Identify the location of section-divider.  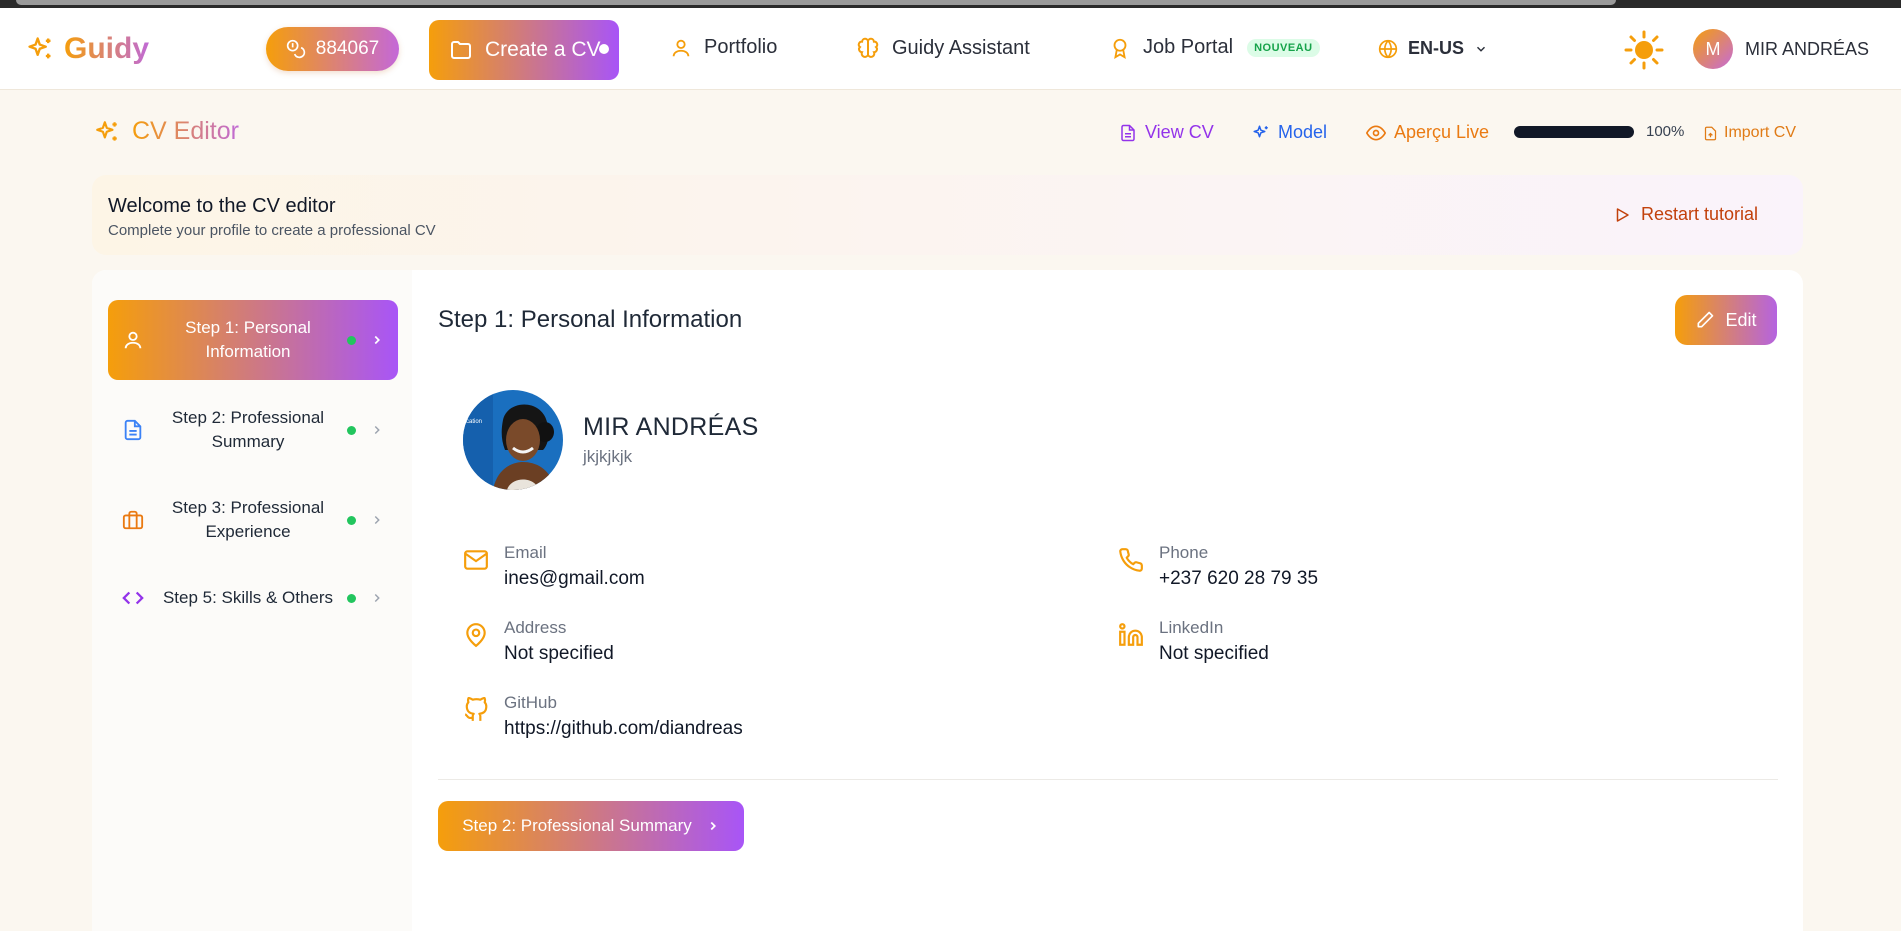
(1108, 779).